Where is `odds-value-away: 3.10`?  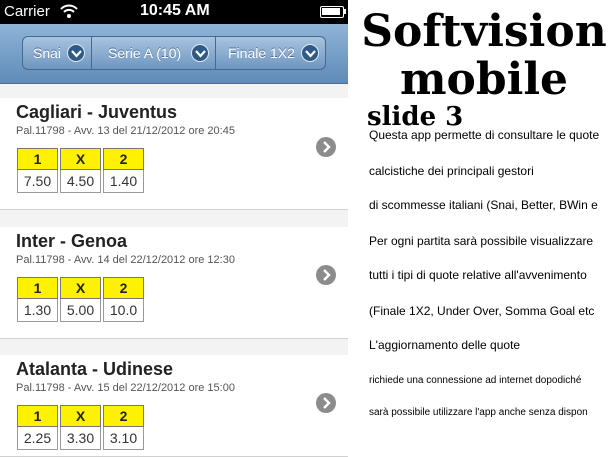
odds-value-away: 3.10 is located at coordinates (123, 438).